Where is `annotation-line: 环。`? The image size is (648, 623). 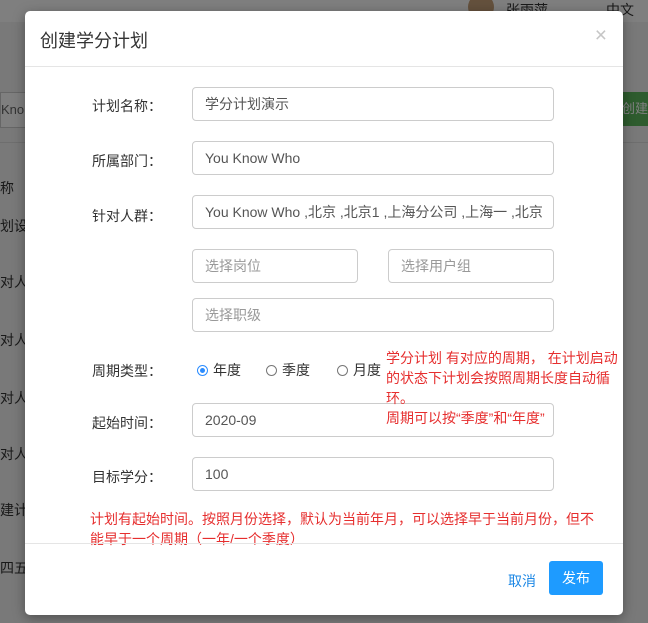 annotation-line: 环。 is located at coordinates (400, 398).